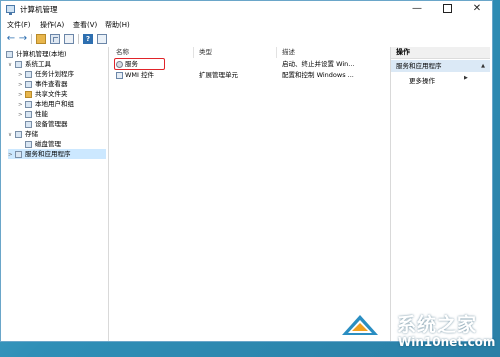 The image size is (500, 357). Describe the element at coordinates (18, 64) in the screenshot. I see `tools-icon` at that location.